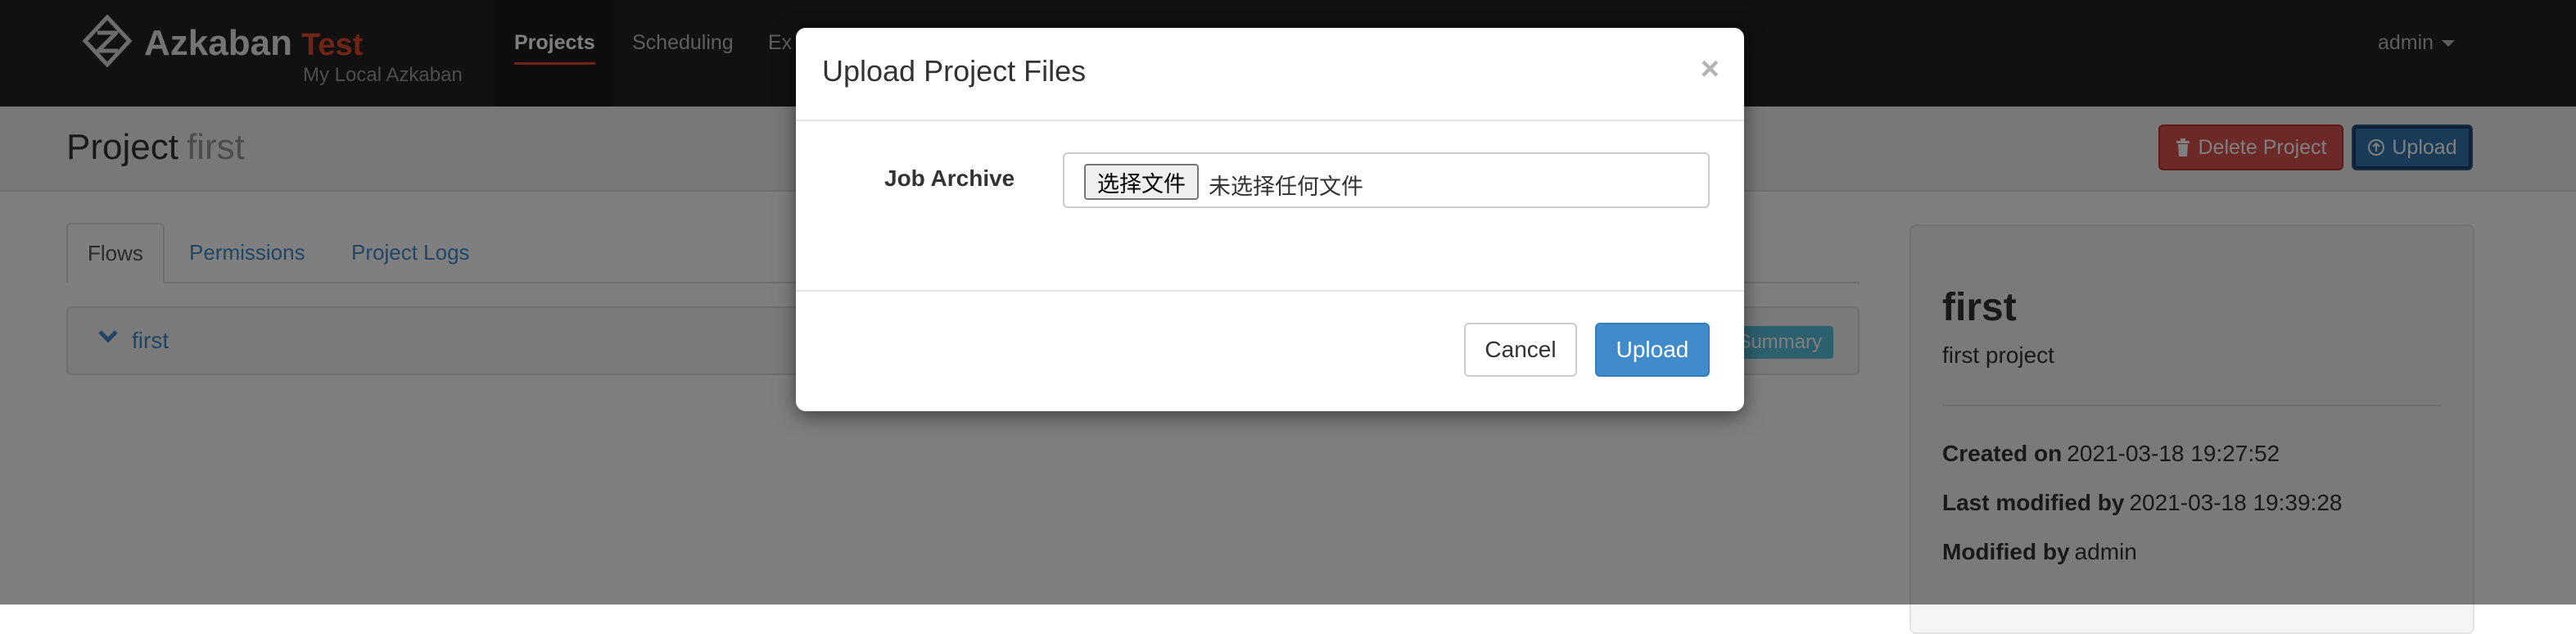 This screenshot has width=2576, height=634. I want to click on choose-file-button: 选择文件, so click(1141, 182).